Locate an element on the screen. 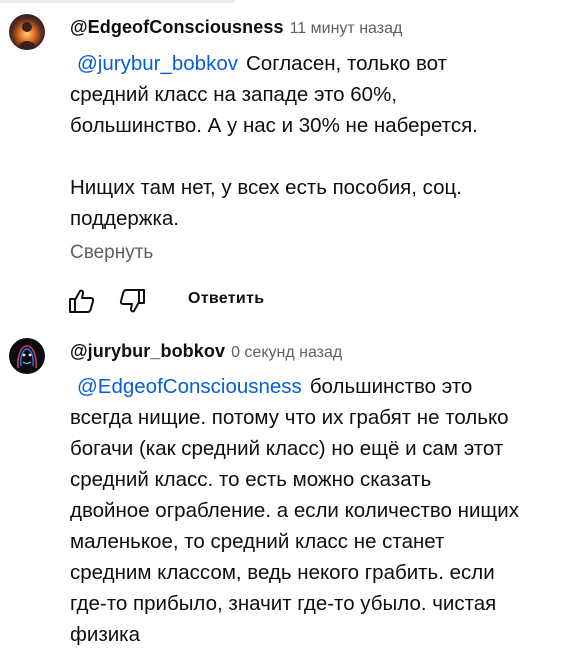  timestamp: 0 секунд назад is located at coordinates (286, 352).